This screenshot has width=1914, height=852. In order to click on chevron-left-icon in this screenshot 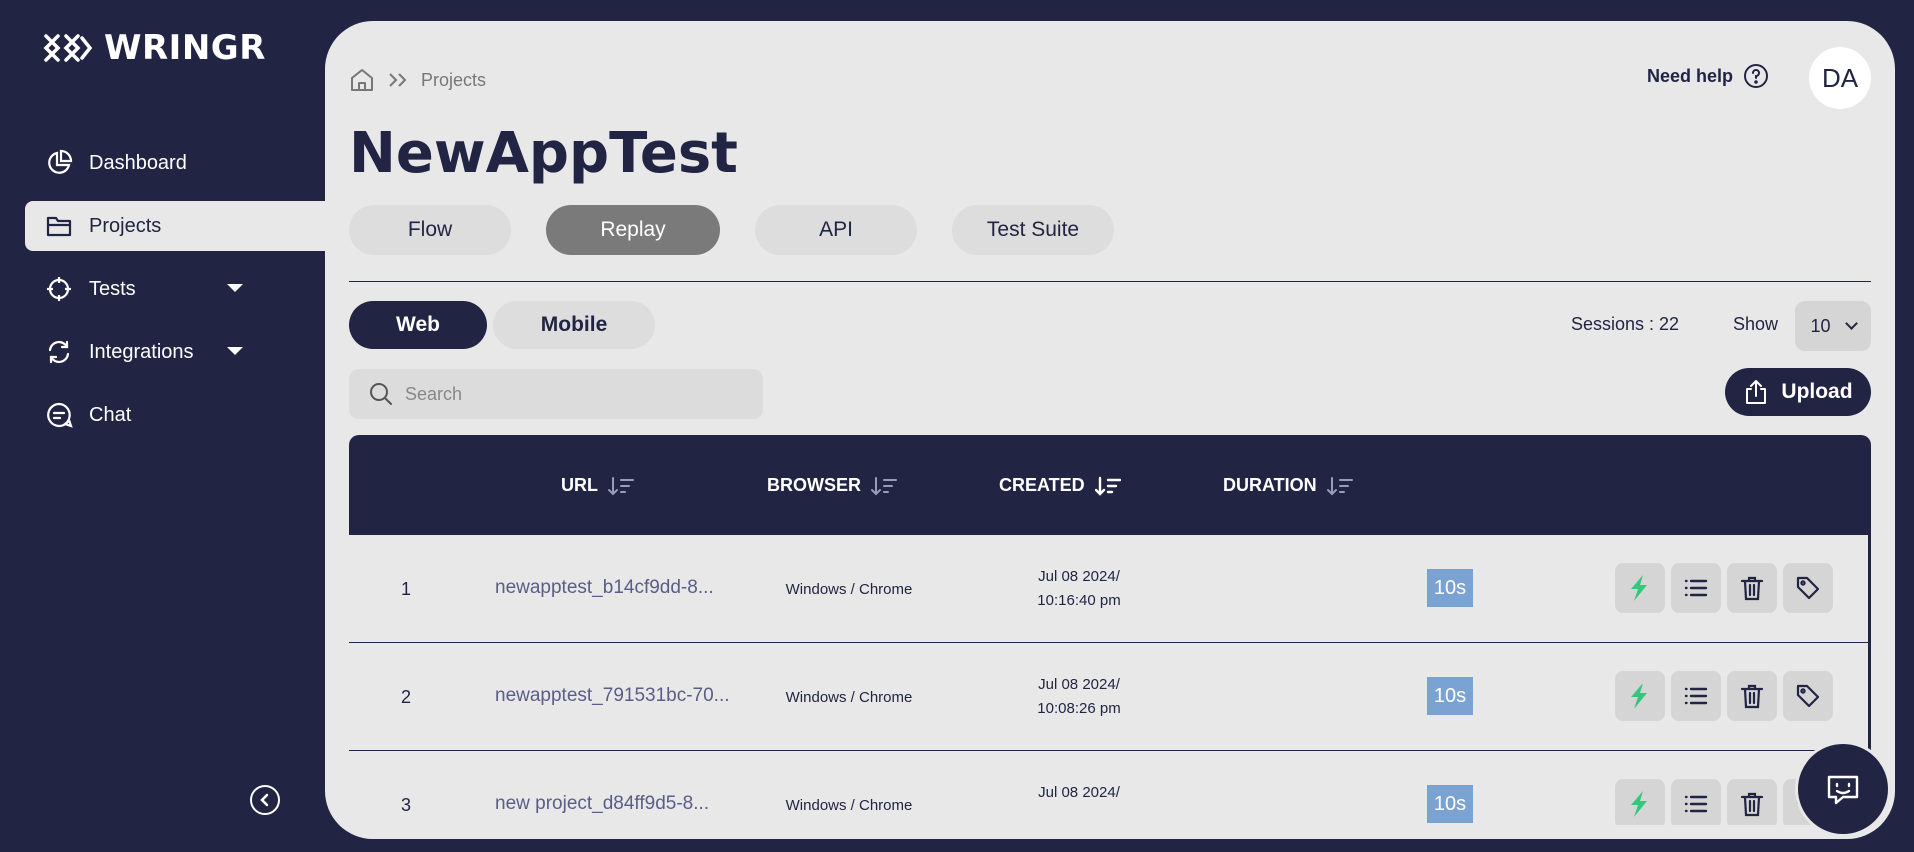, I will do `click(264, 800)`.